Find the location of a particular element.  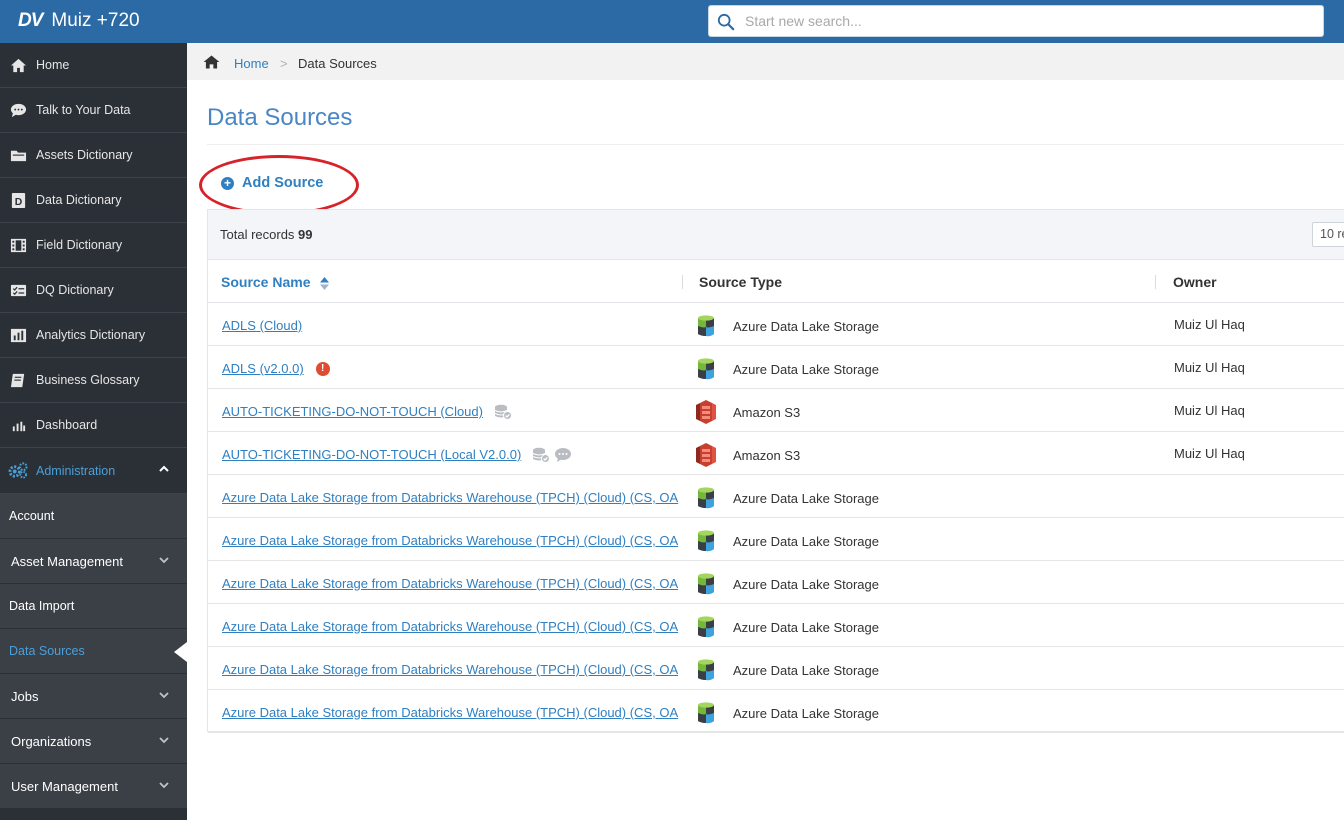

sidebar-item-dq-dictionary: DQ Dictionary is located at coordinates (93, 290).